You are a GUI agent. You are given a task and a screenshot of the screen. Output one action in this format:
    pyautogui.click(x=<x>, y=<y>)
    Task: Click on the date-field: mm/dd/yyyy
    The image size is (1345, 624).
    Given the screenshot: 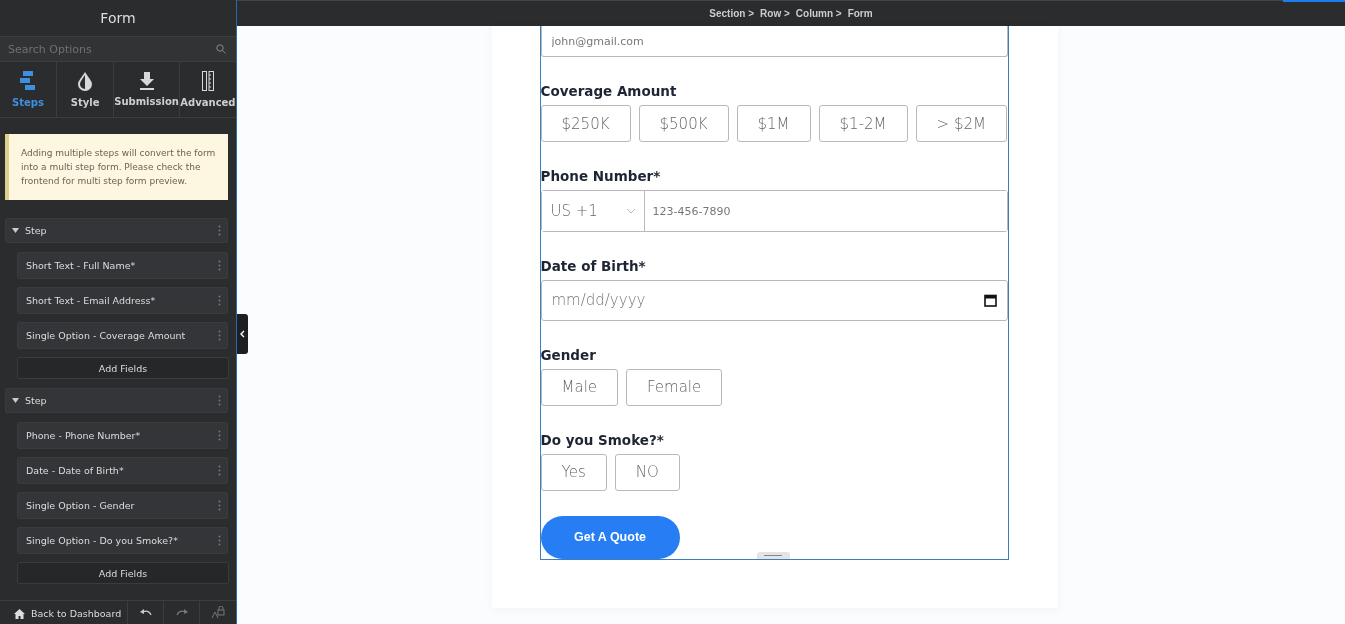 What is the action you would take?
    pyautogui.click(x=774, y=300)
    